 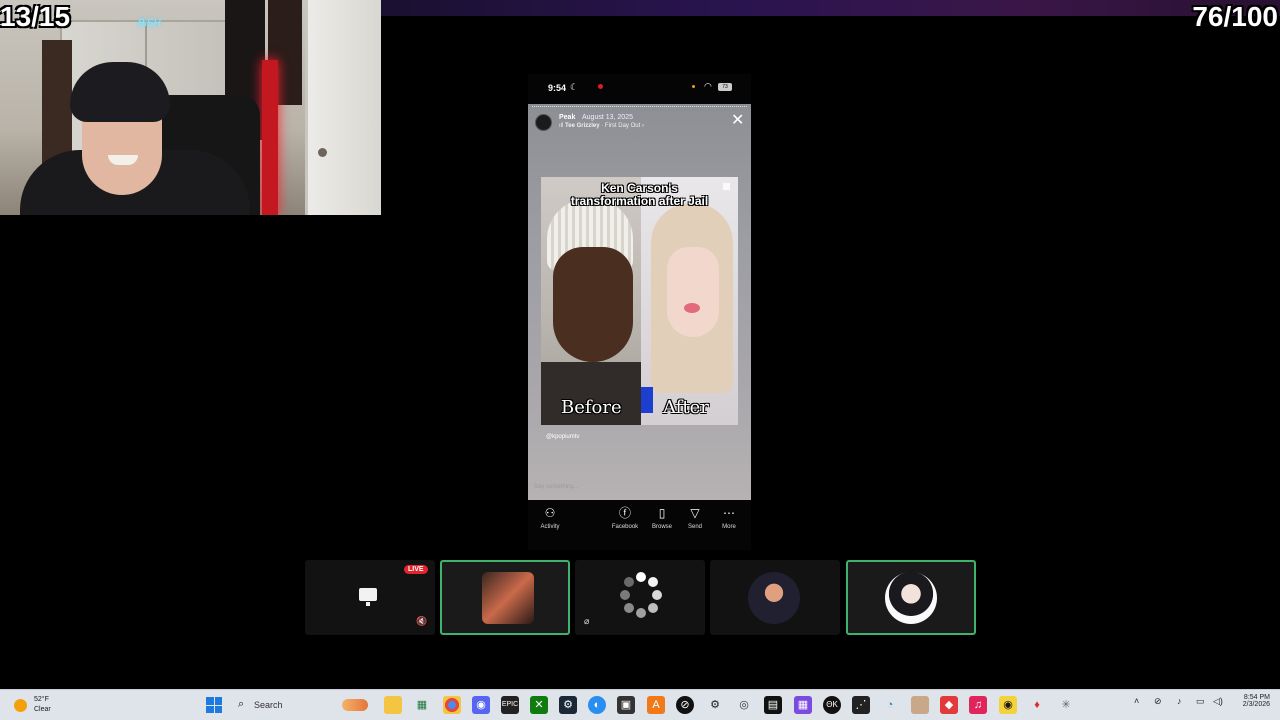 I want to click on app-icon: ◐, so click(x=597, y=705).